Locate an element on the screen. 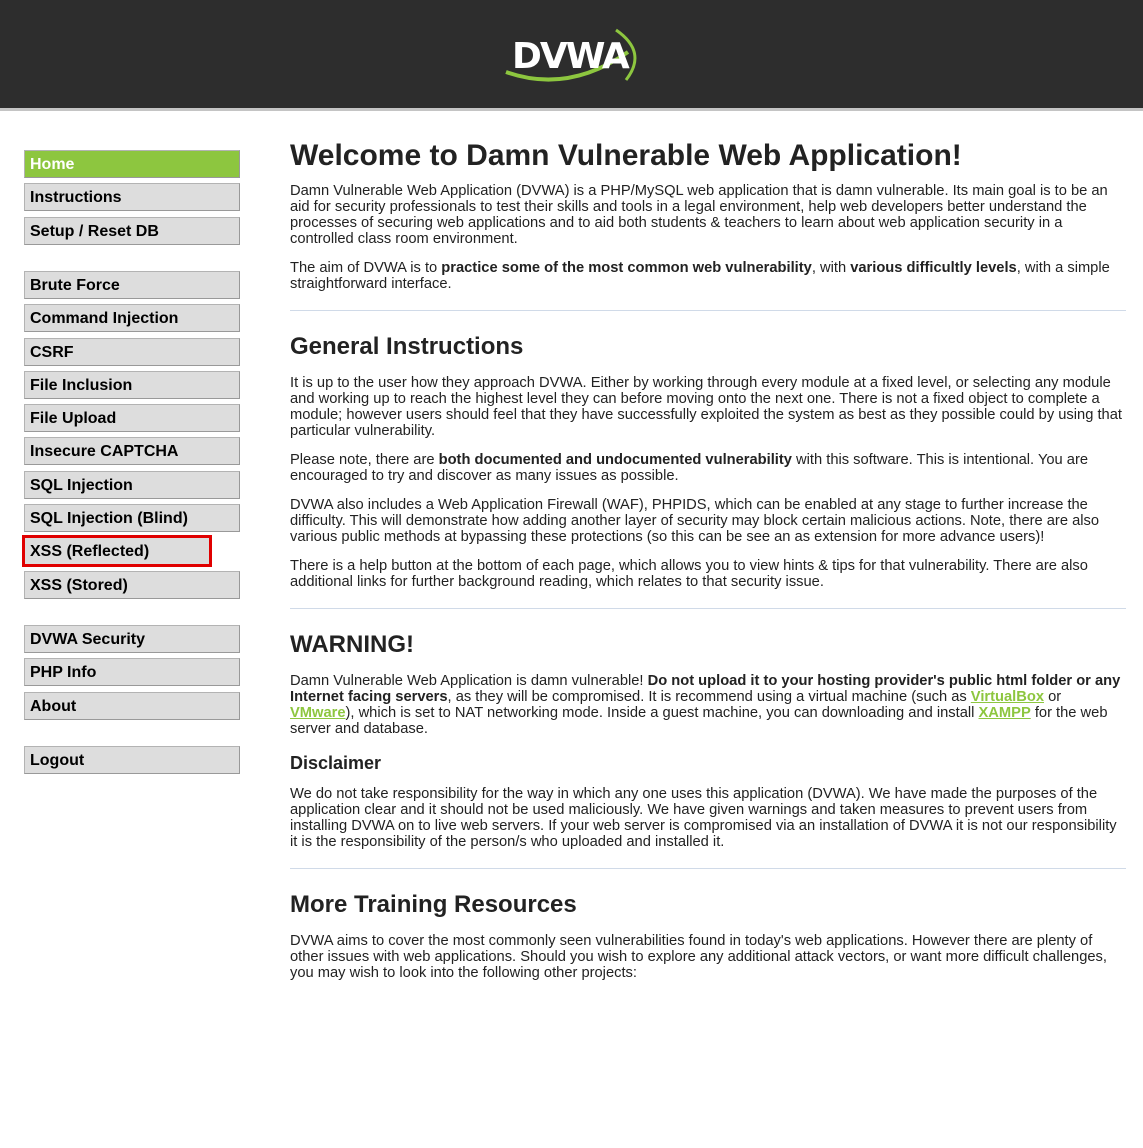 The width and height of the screenshot is (1143, 1148). sidebar-item-sql-injection: SQL Injection is located at coordinates (132, 484).